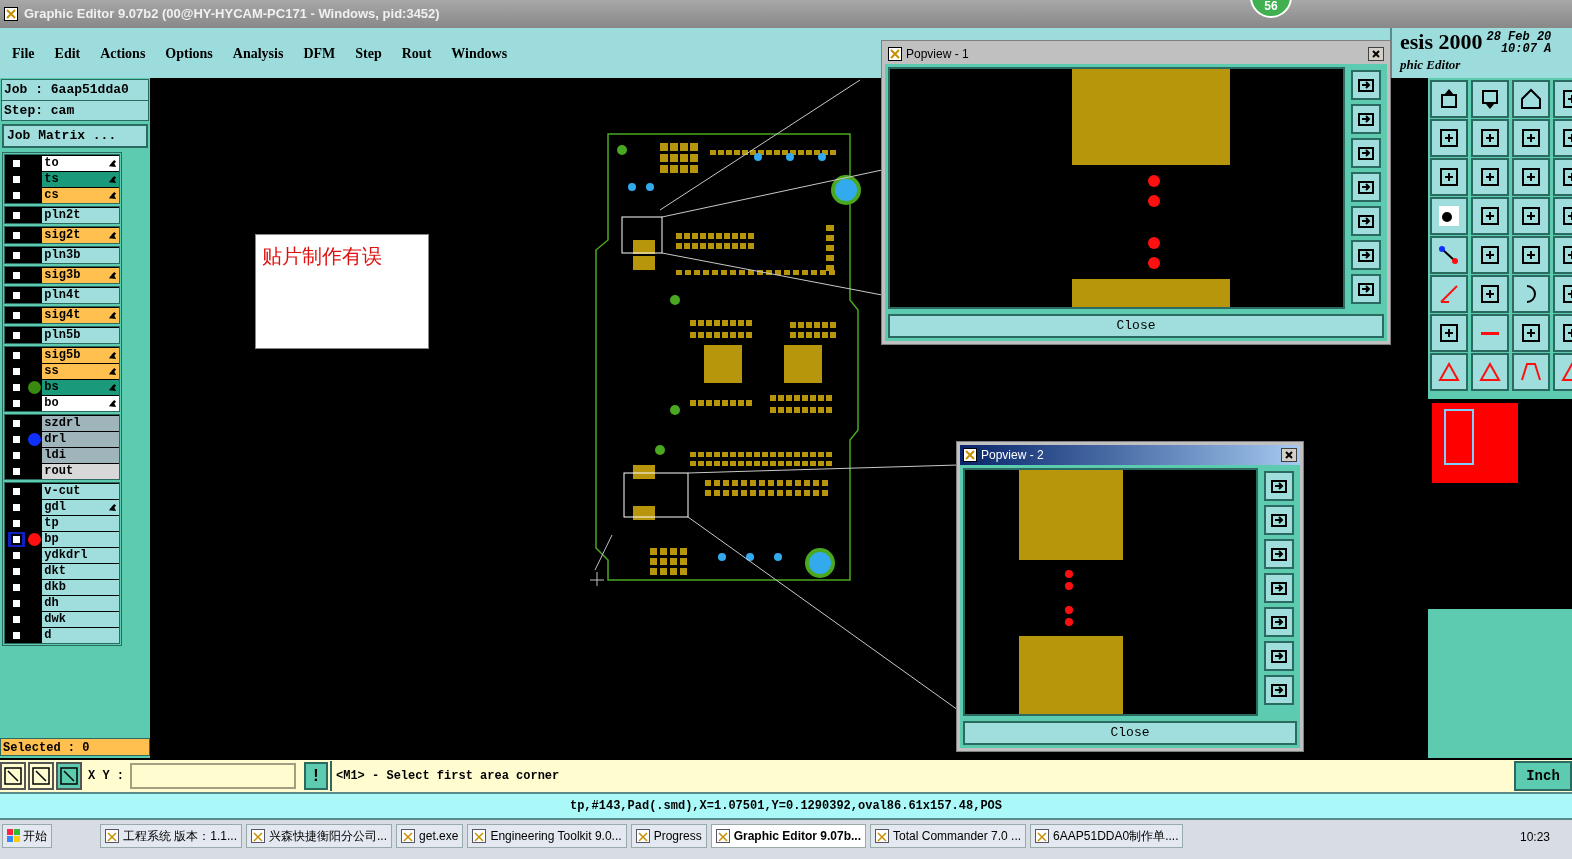 This screenshot has height=859, width=1572. I want to click on alert-button: !, so click(316, 776).